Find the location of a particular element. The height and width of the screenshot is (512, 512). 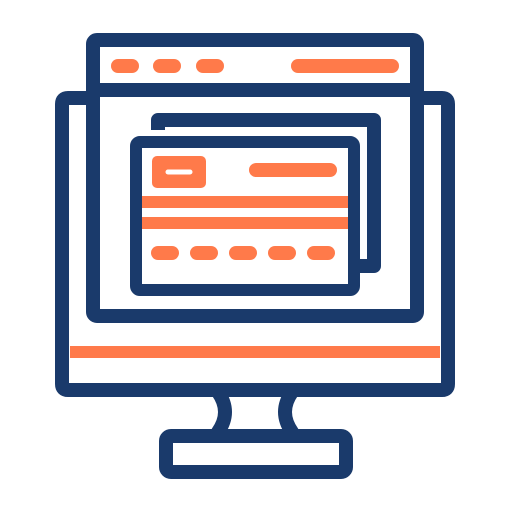

monitor-neck-left is located at coordinates (221, 412).